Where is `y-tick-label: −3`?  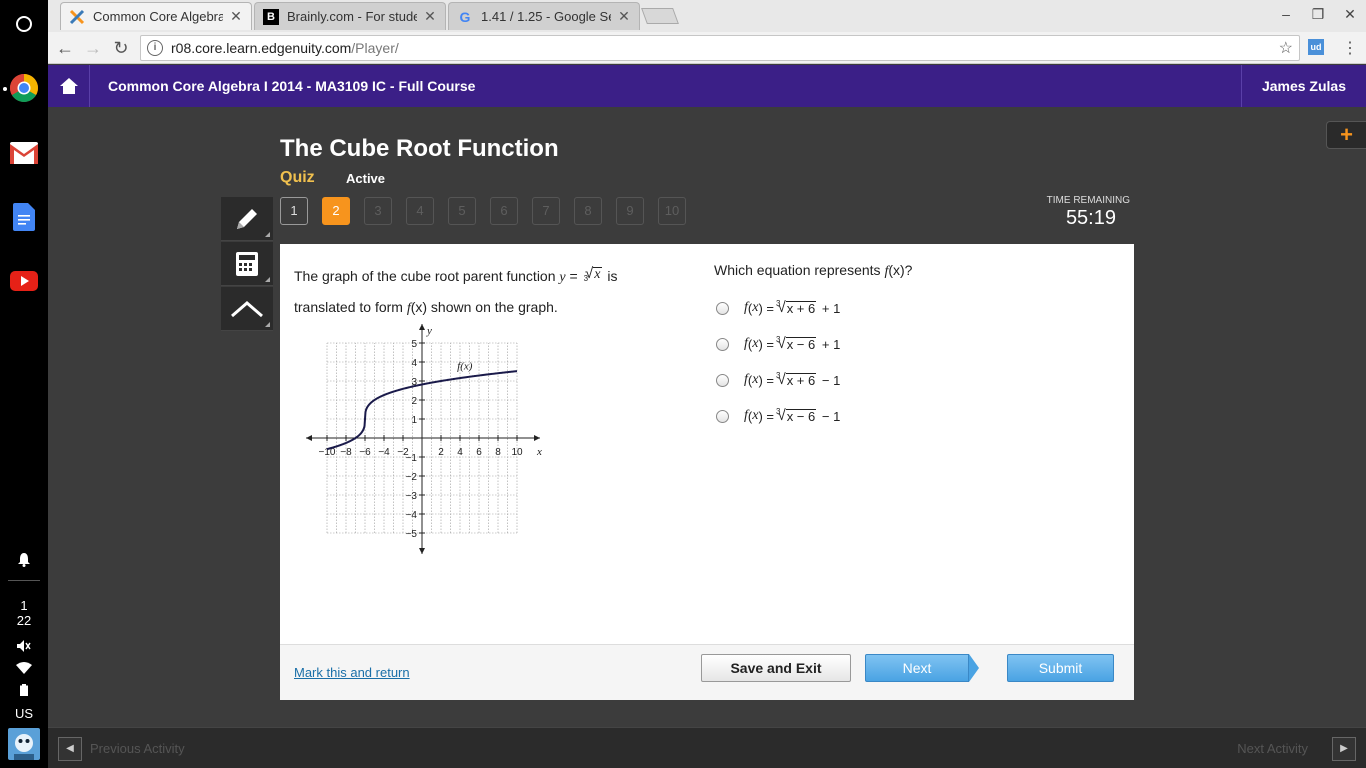 y-tick-label: −3 is located at coordinates (412, 496).